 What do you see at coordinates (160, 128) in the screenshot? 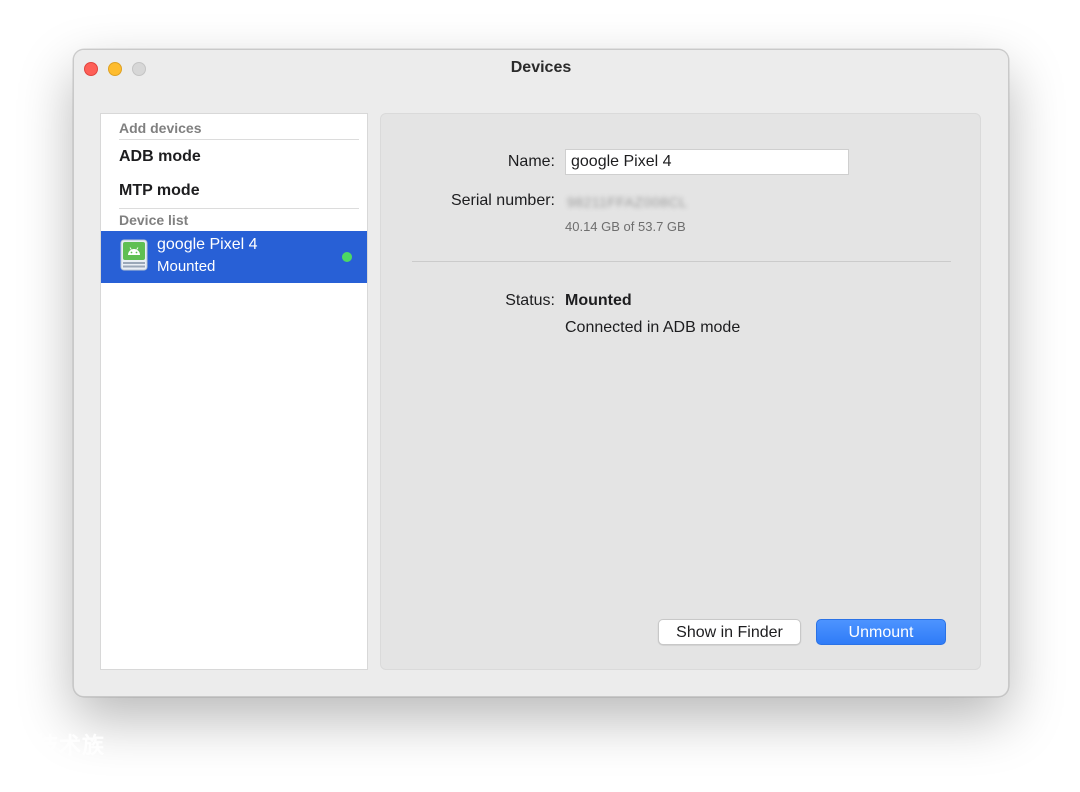
I see `sidebar-section-add-devices: Add devices` at bounding box center [160, 128].